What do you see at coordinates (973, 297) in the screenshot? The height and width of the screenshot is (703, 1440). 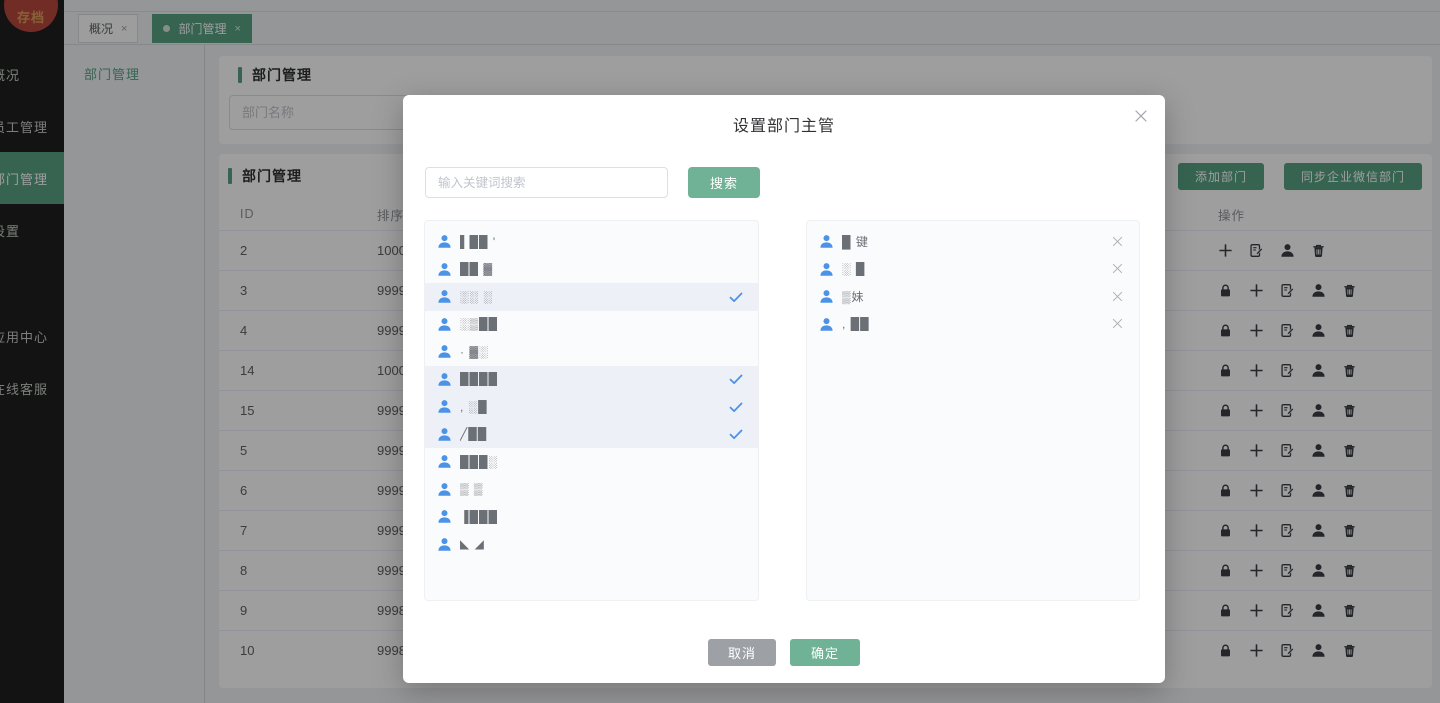 I see `selected-manager-item: ▒妹` at bounding box center [973, 297].